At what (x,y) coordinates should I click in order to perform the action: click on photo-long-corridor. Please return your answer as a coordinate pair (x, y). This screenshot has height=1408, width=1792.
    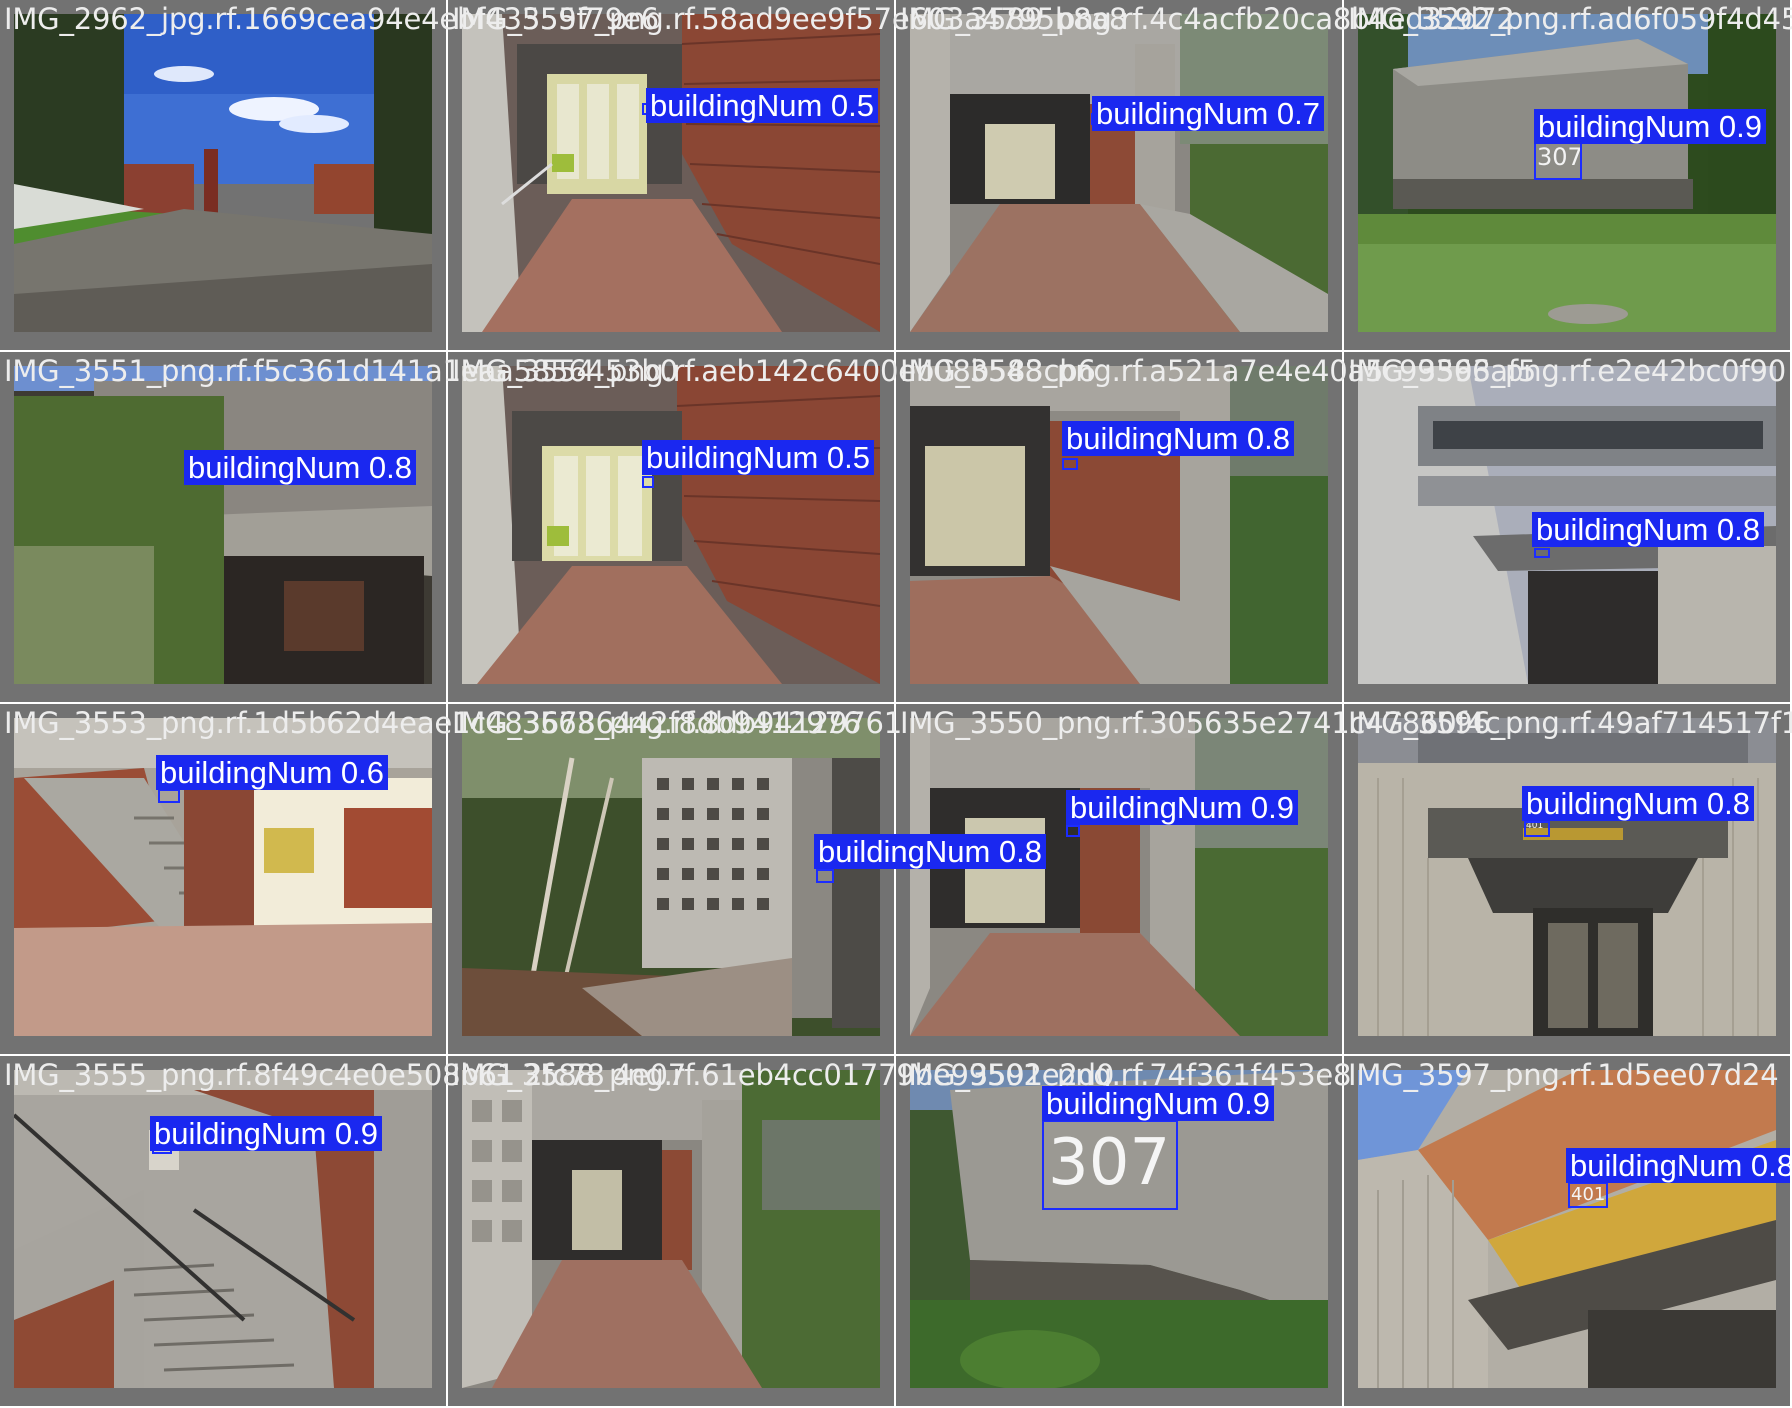
    Looking at the image, I should click on (671, 1229).